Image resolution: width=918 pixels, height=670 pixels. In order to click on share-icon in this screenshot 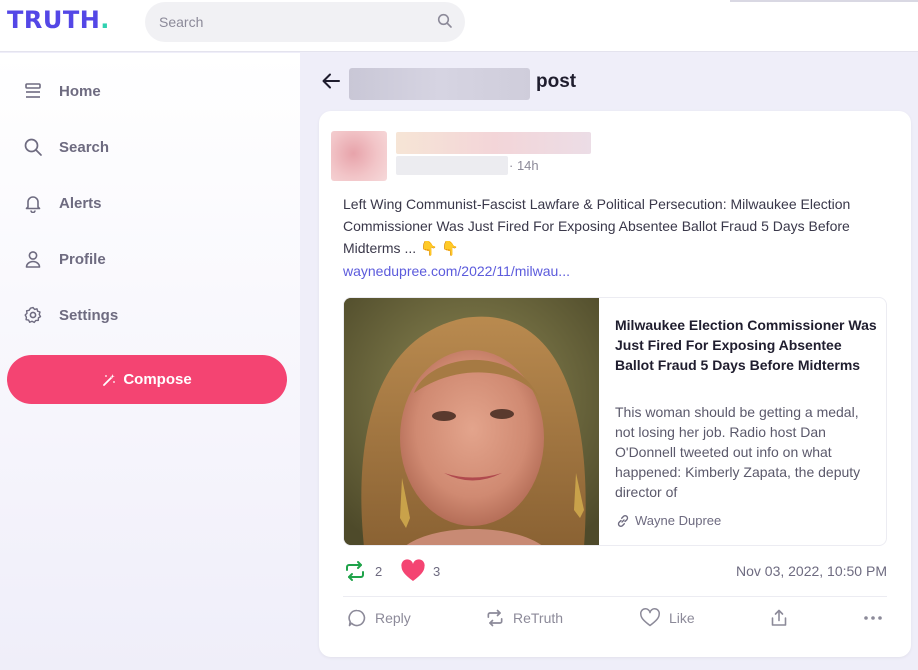, I will do `click(779, 618)`.